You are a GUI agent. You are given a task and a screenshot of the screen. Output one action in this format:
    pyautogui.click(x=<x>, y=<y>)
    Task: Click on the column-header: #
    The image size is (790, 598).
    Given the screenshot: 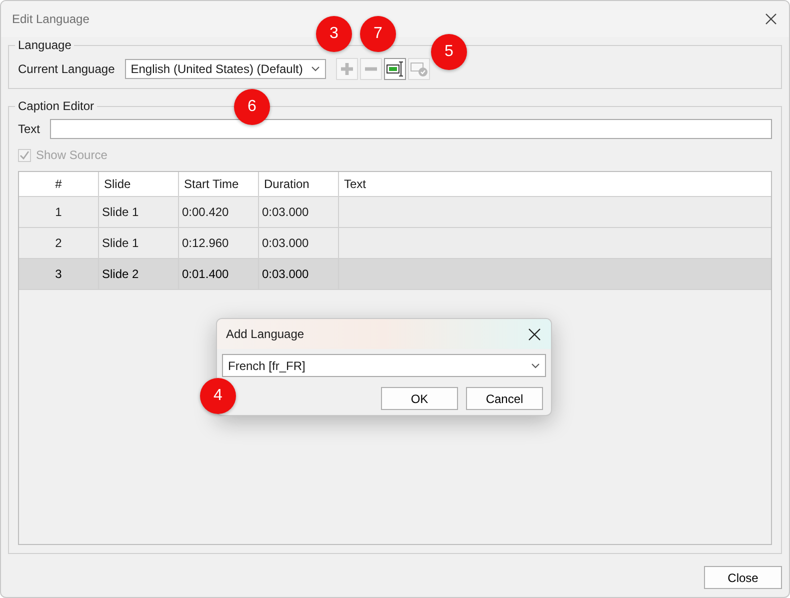 What is the action you would take?
    pyautogui.click(x=59, y=184)
    